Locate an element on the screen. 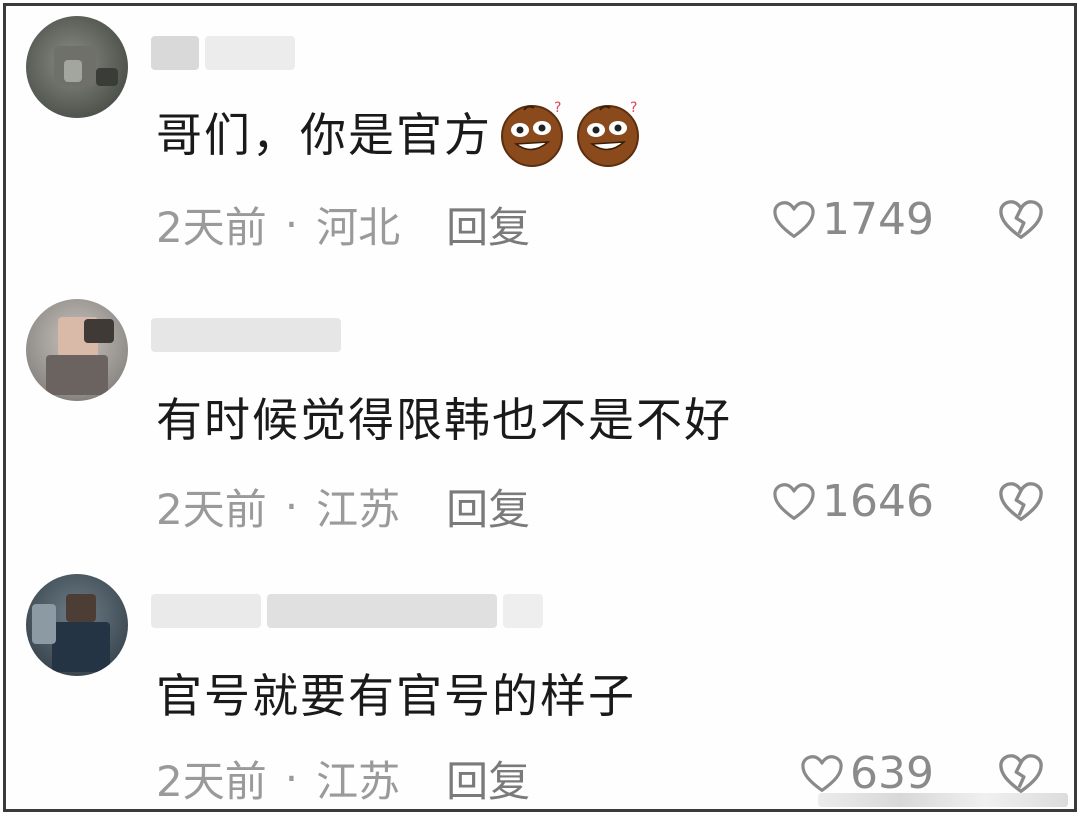 This screenshot has width=1080, height=815. like-button: 1749 is located at coordinates (853, 219).